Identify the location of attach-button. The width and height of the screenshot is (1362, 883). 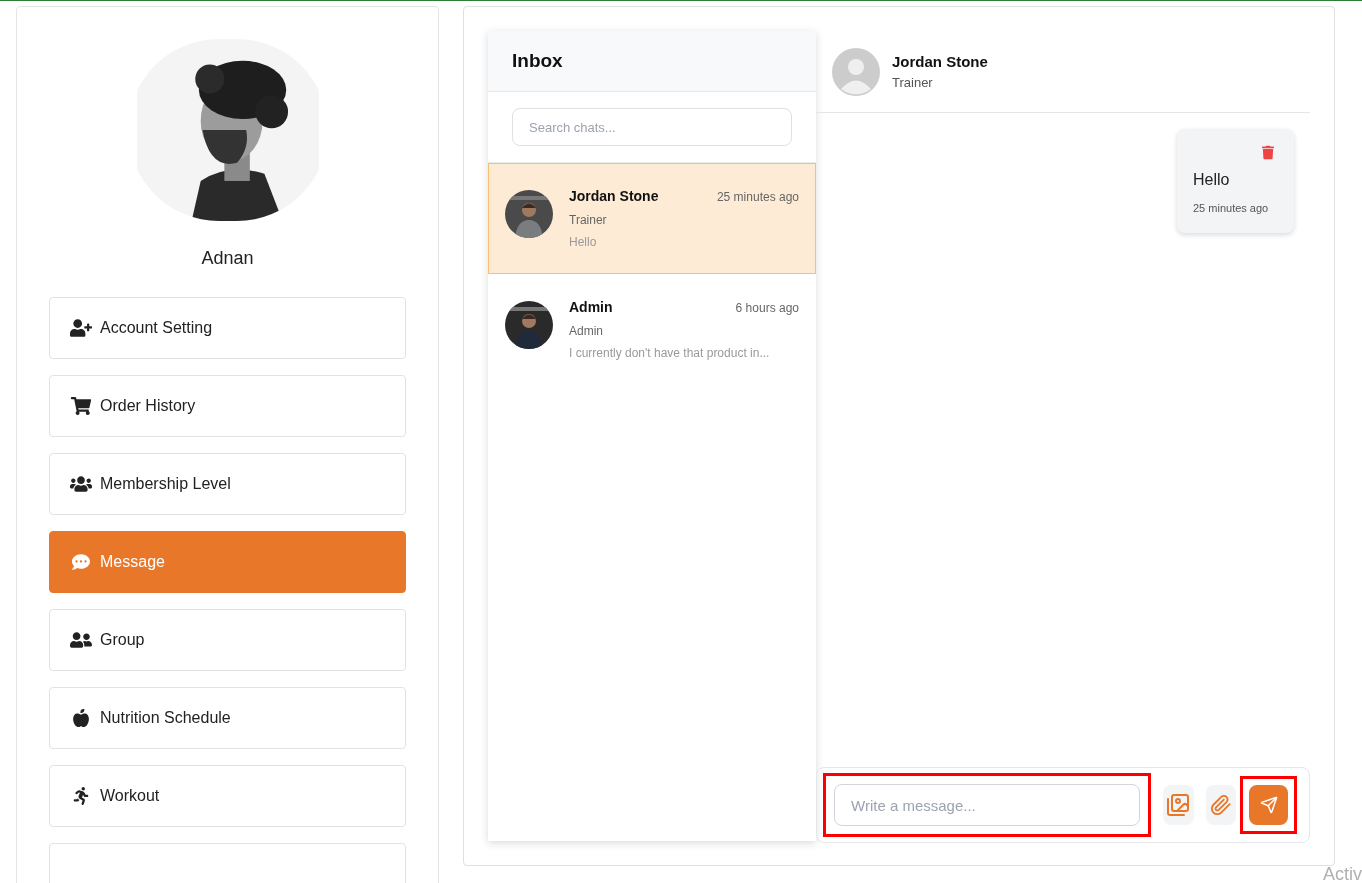
(1220, 805).